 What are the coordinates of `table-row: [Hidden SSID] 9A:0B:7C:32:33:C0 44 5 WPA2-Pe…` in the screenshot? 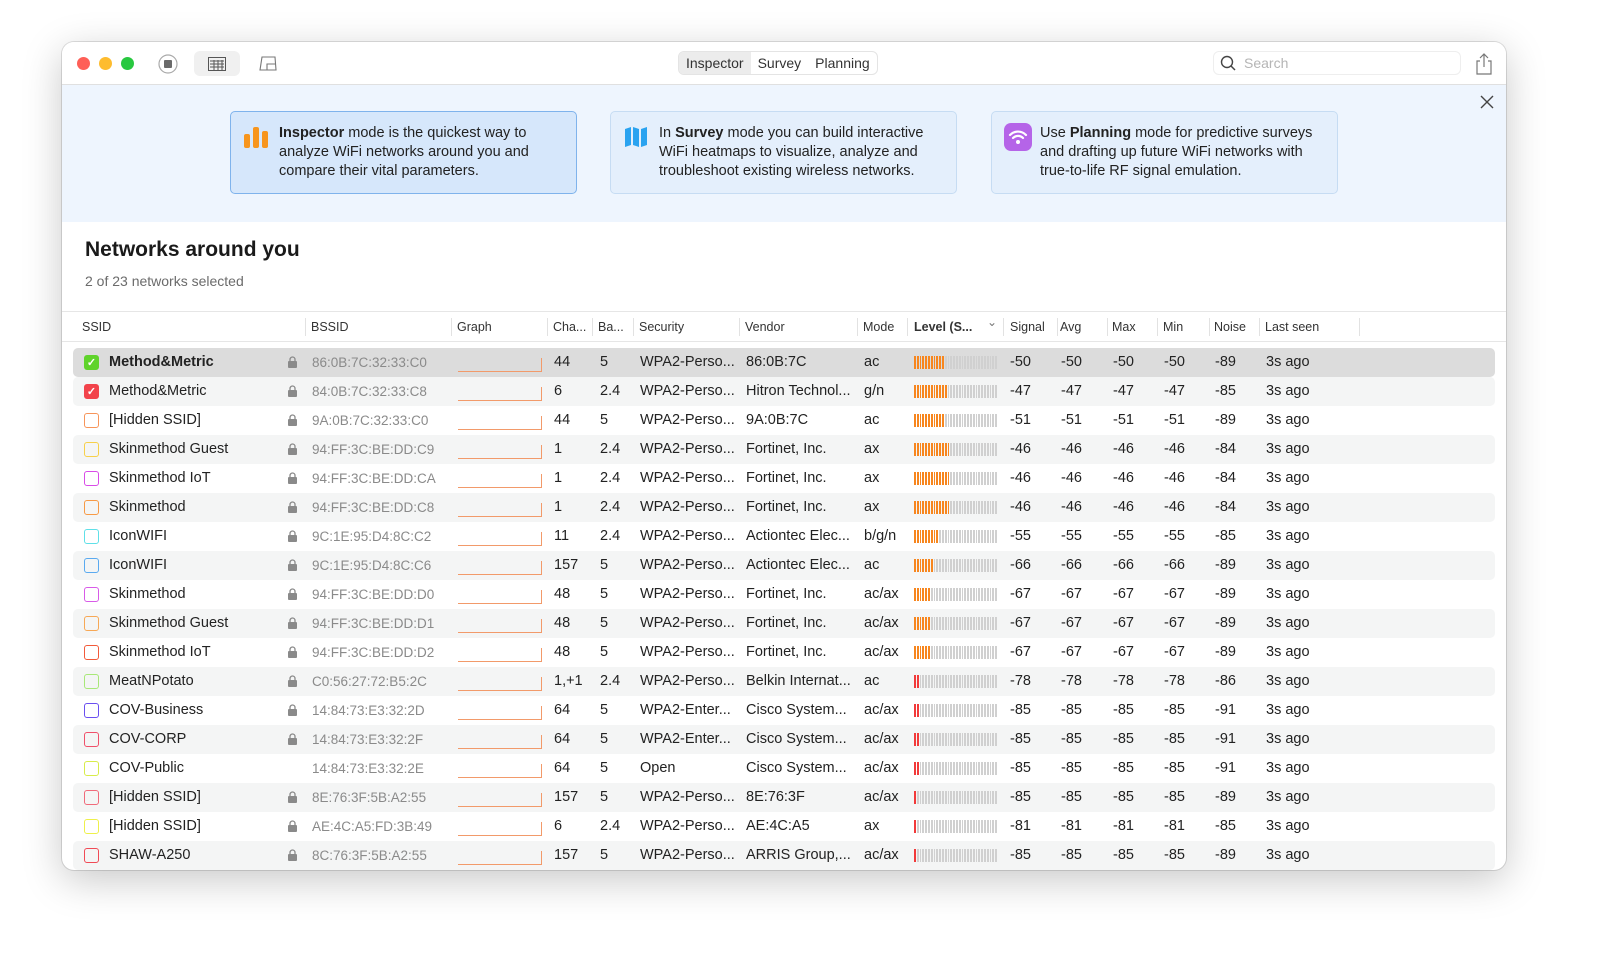 It's located at (784, 420).